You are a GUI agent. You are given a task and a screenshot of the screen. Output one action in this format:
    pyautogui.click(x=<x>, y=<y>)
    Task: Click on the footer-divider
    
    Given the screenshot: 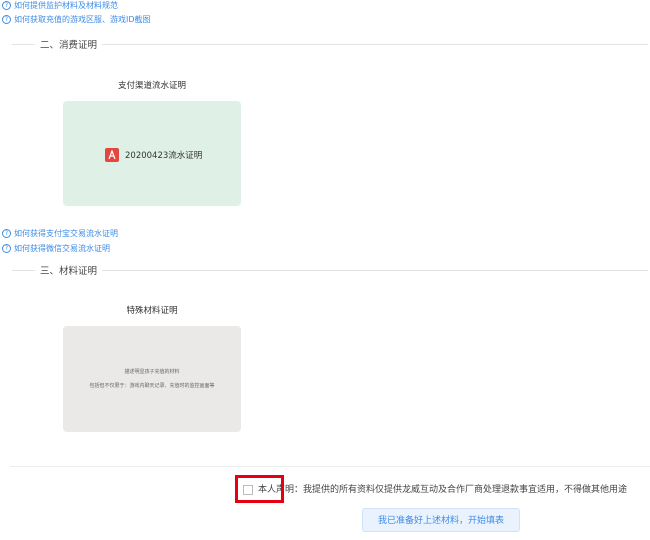 What is the action you would take?
    pyautogui.click(x=330, y=466)
    